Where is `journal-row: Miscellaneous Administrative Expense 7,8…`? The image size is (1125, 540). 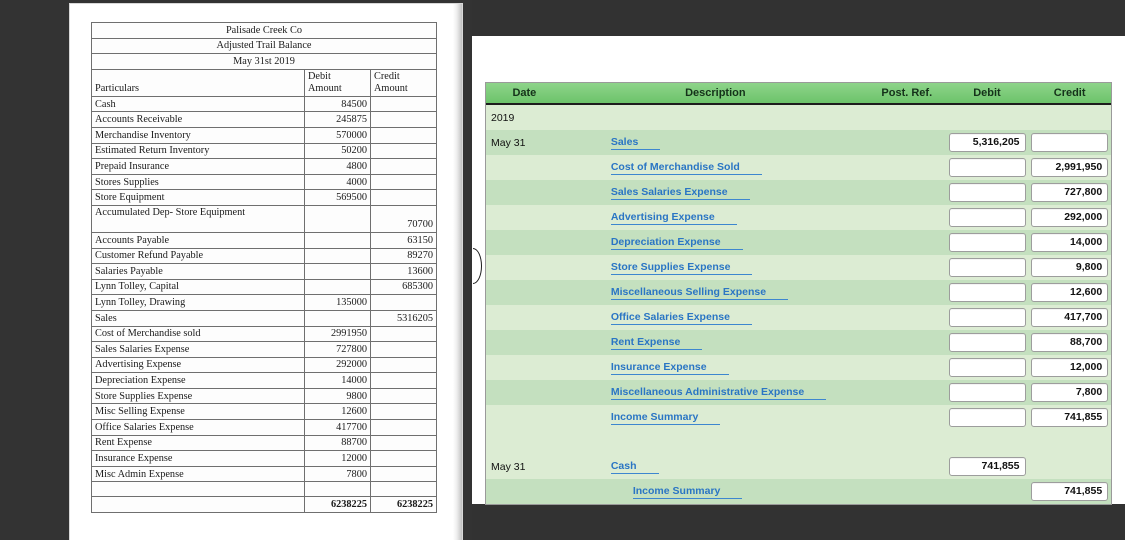 journal-row: Miscellaneous Administrative Expense 7,8… is located at coordinates (798, 392).